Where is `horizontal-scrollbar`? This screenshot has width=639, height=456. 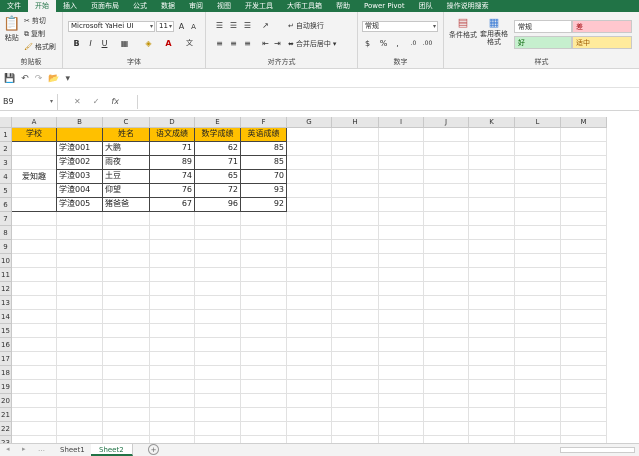
horizontal-scrollbar is located at coordinates (597, 450).